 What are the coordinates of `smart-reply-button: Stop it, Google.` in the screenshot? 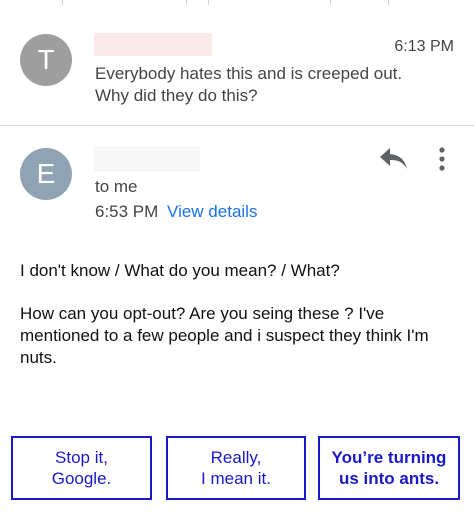 It's located at (81, 468).